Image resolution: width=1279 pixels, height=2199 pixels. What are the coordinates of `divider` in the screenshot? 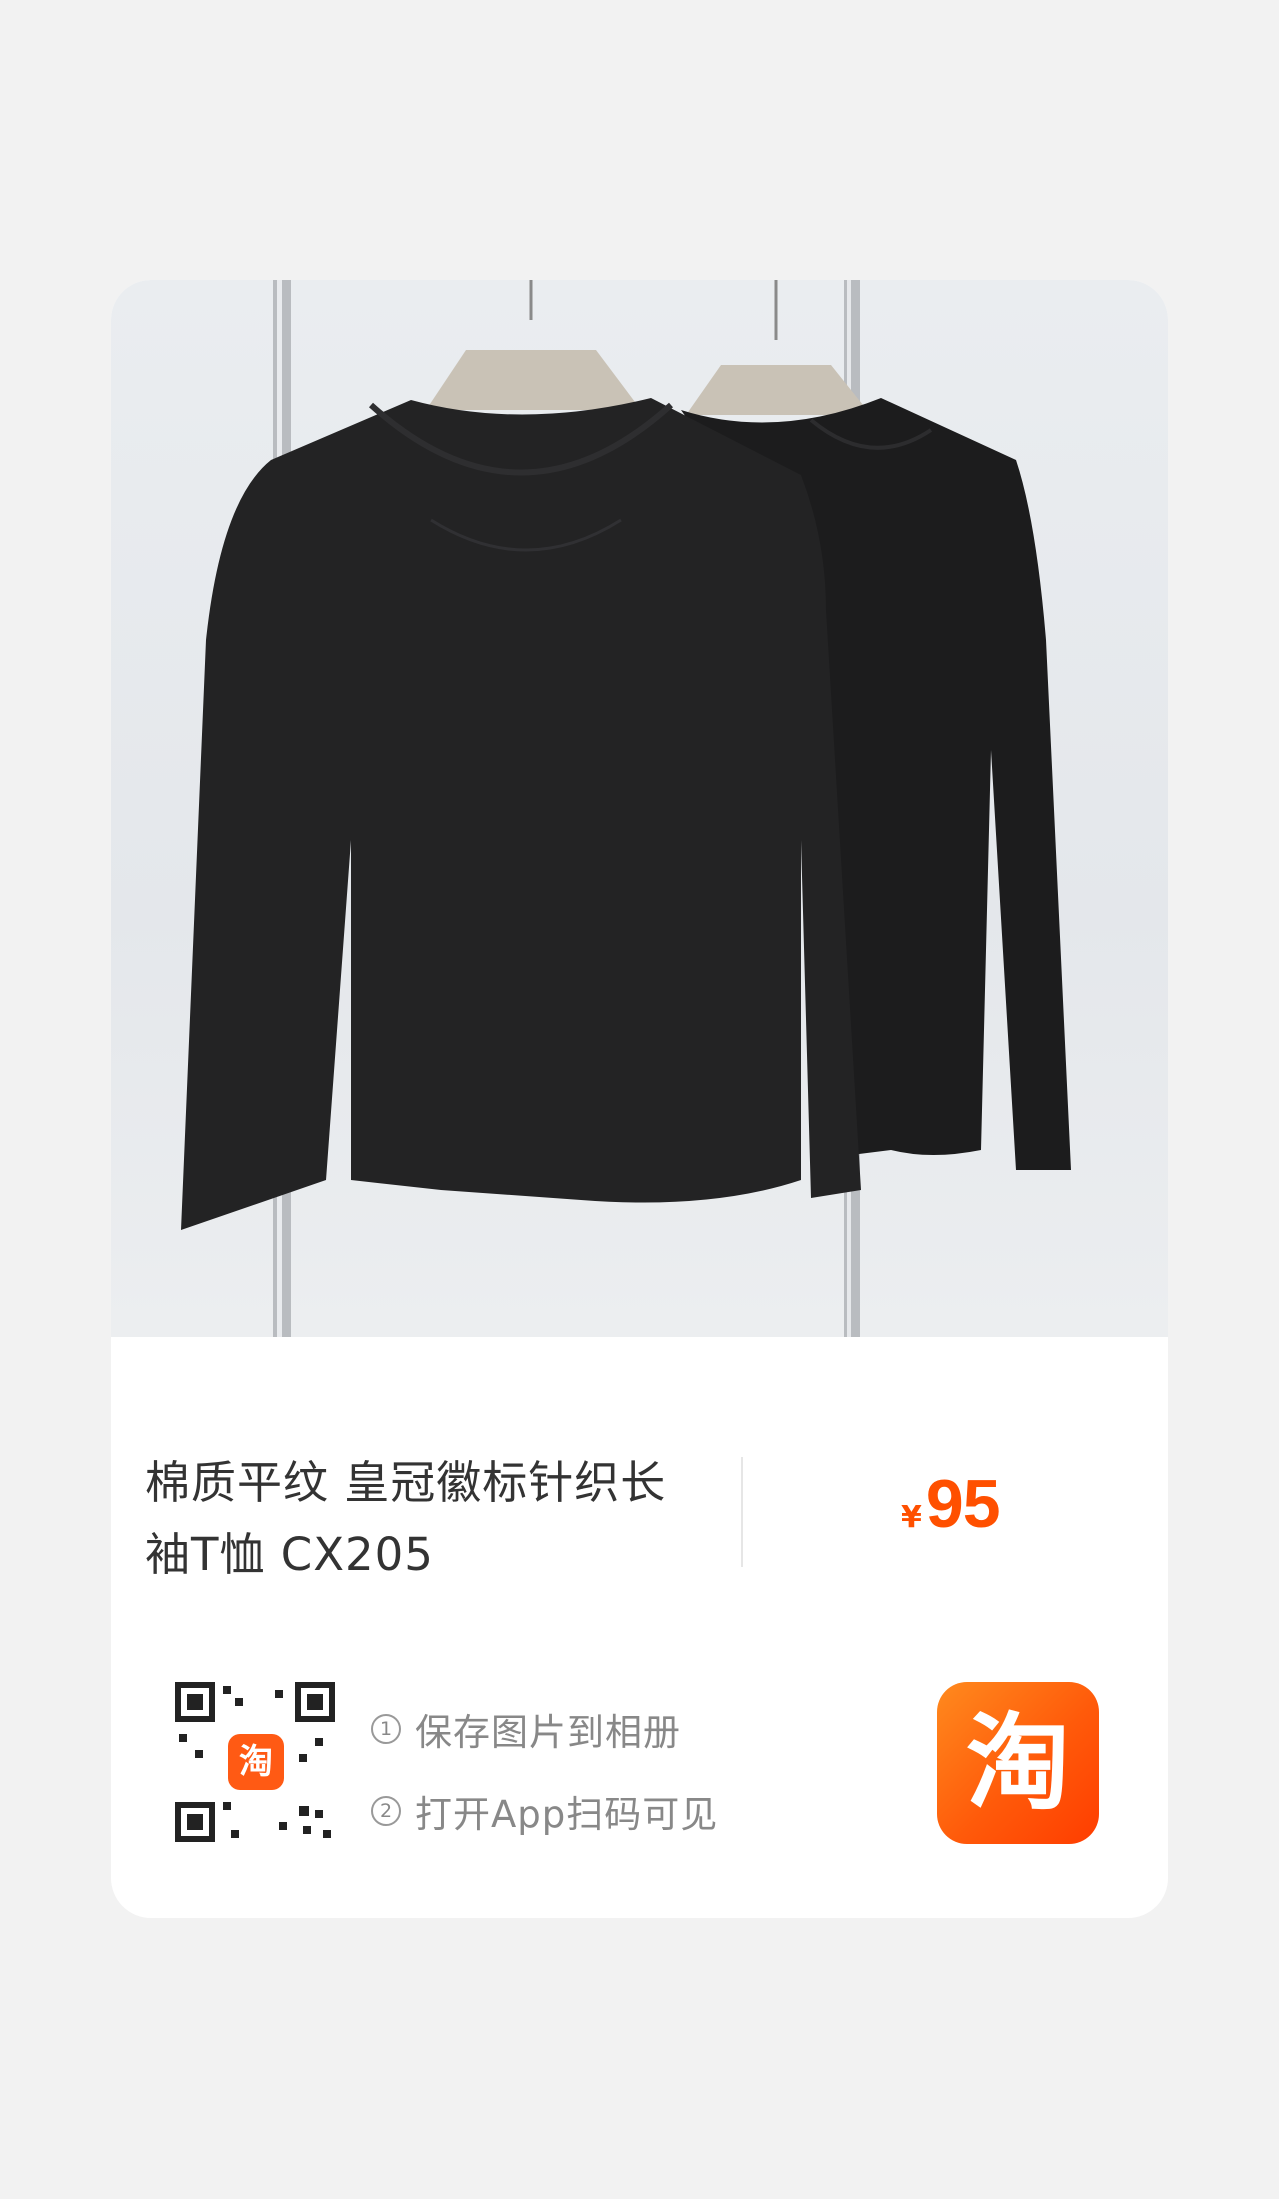 It's located at (742, 1512).